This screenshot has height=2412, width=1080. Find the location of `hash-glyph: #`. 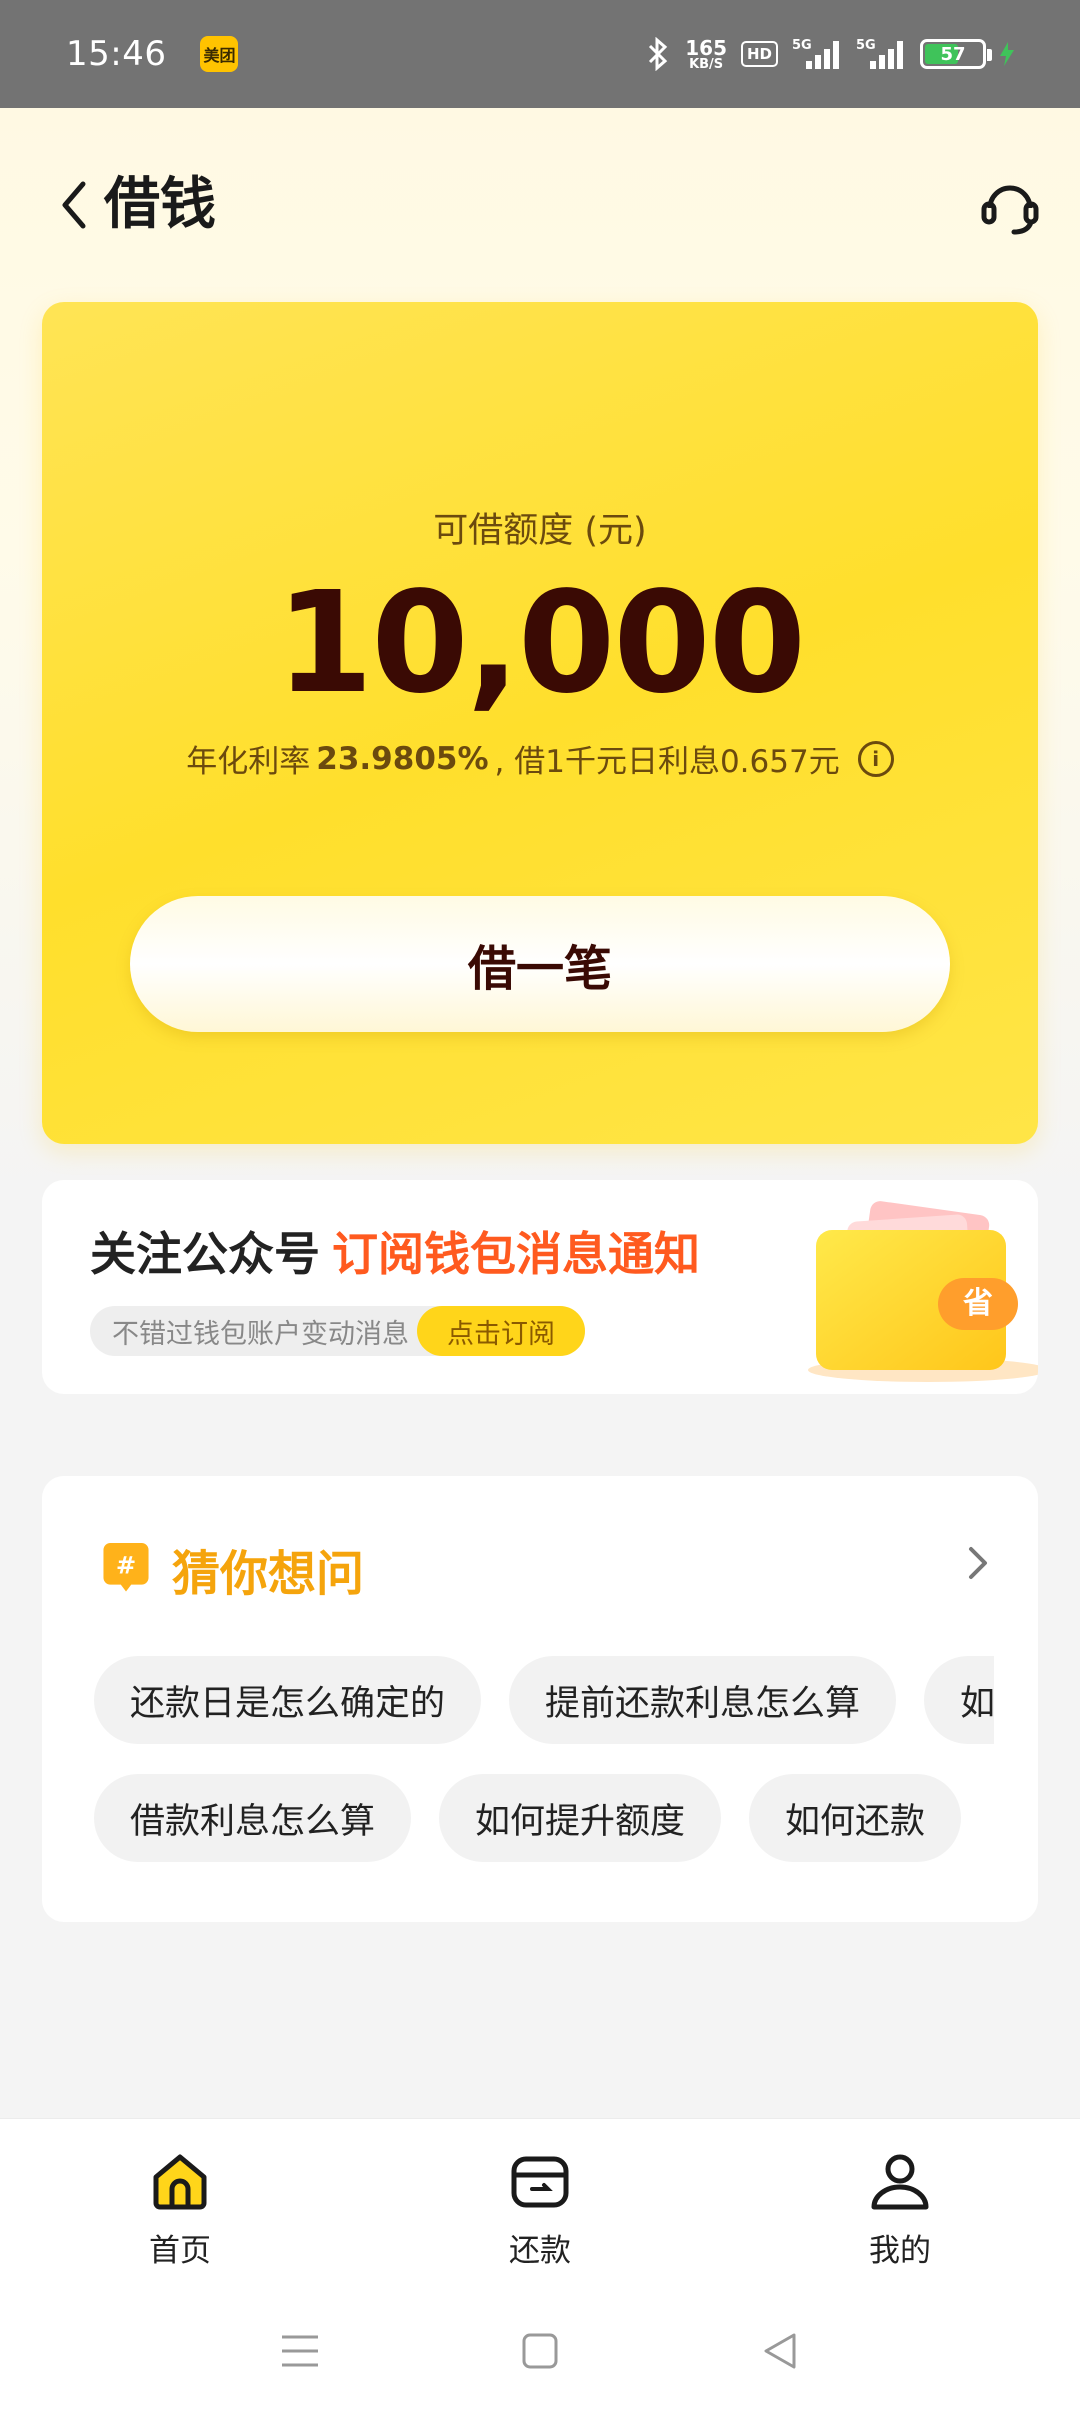

hash-glyph: # is located at coordinates (126, 1564).